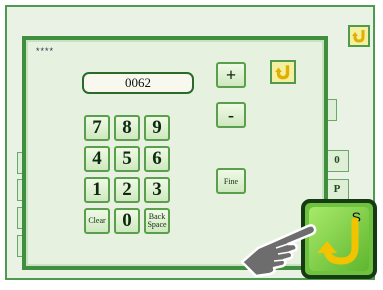  I want to click on top-right-return-button, so click(359, 36).